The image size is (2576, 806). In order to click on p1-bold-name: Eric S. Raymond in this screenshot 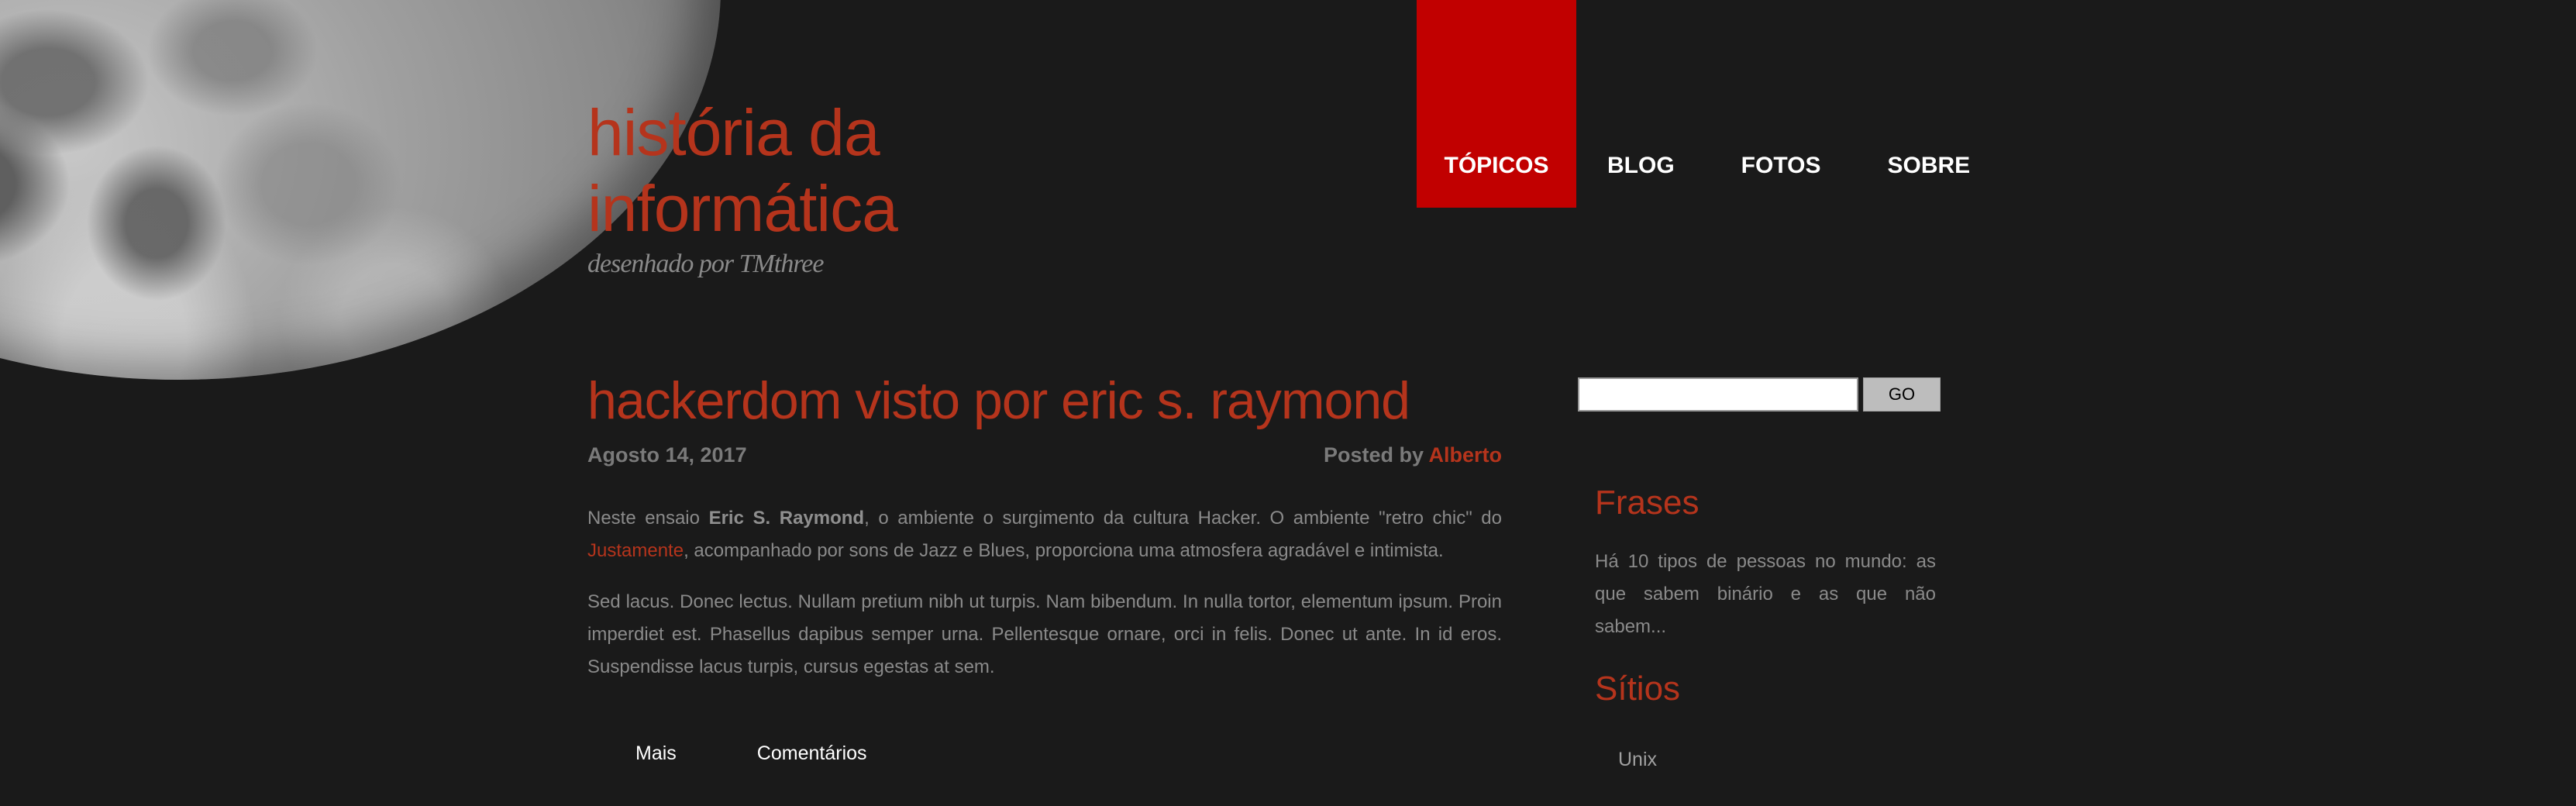, I will do `click(786, 518)`.